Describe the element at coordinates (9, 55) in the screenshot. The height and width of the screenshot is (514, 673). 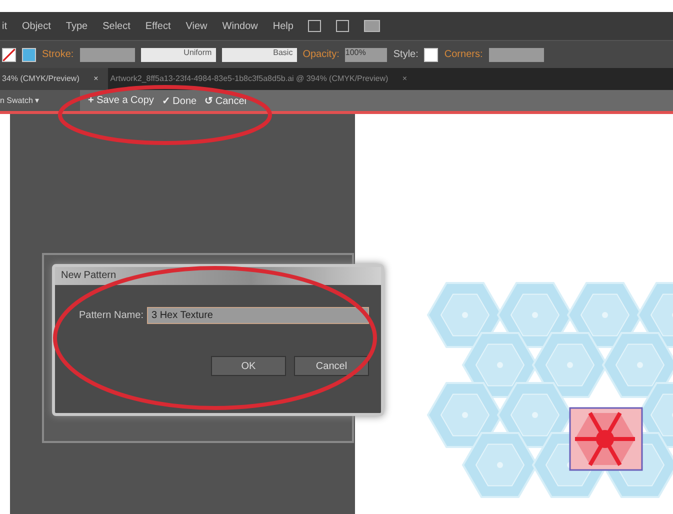
I see `fill-swatch` at that location.